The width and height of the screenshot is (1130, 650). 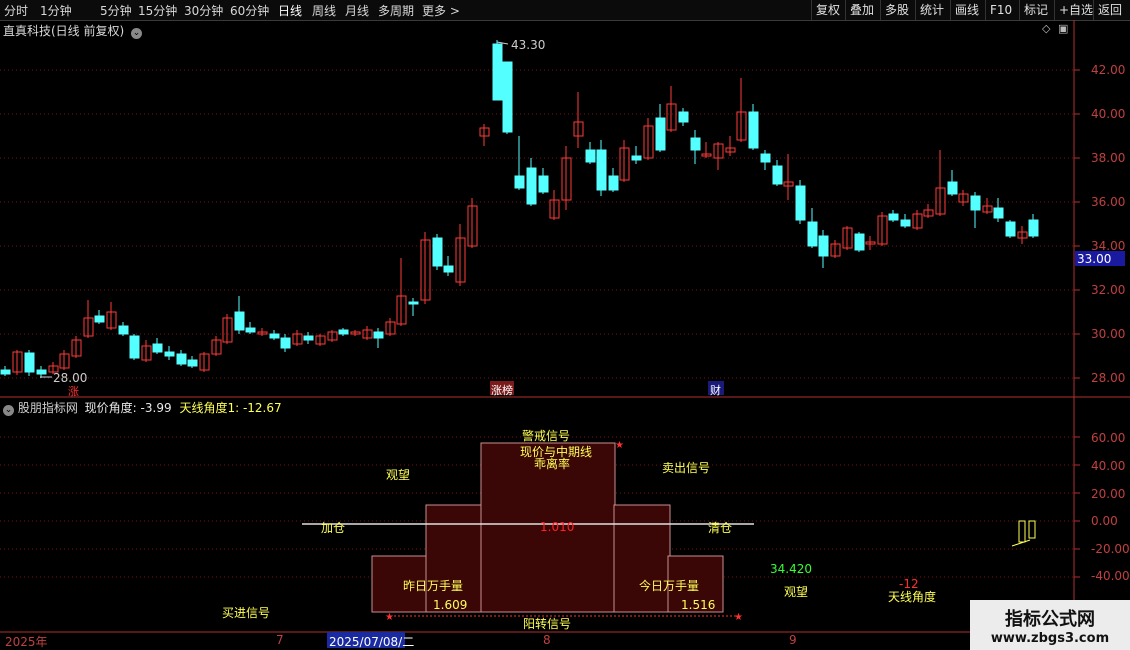 I want to click on price-tick: 34.00, so click(x=1108, y=246).